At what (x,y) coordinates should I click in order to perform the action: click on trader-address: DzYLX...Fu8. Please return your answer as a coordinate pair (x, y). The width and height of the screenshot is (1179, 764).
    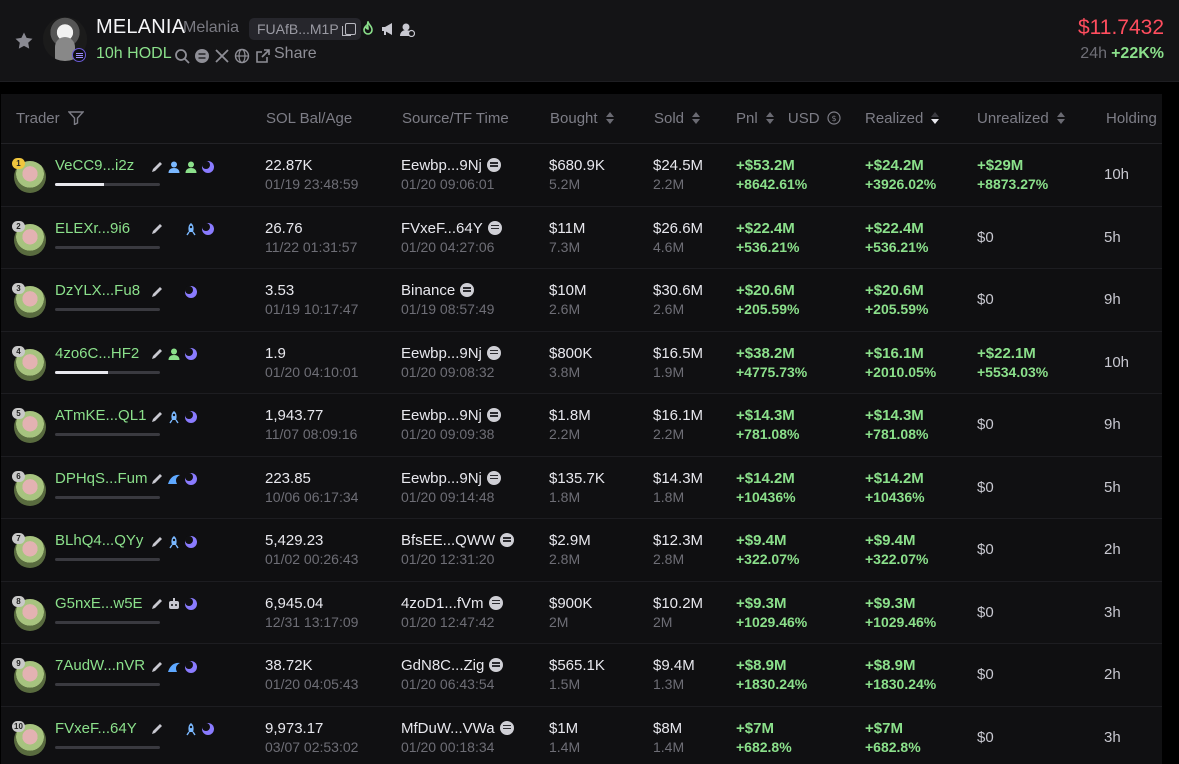
    Looking at the image, I should click on (97, 290).